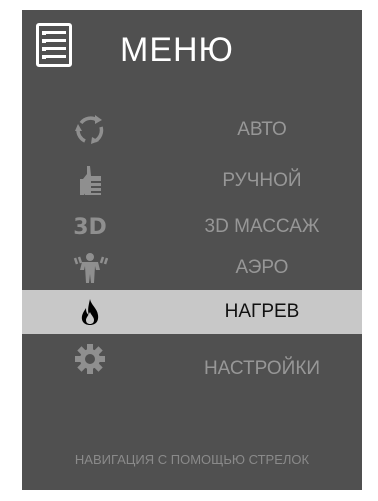 The image size is (378, 501). Describe the element at coordinates (262, 226) in the screenshot. I see `menu-item-label: 3D МАССАЖ` at that location.